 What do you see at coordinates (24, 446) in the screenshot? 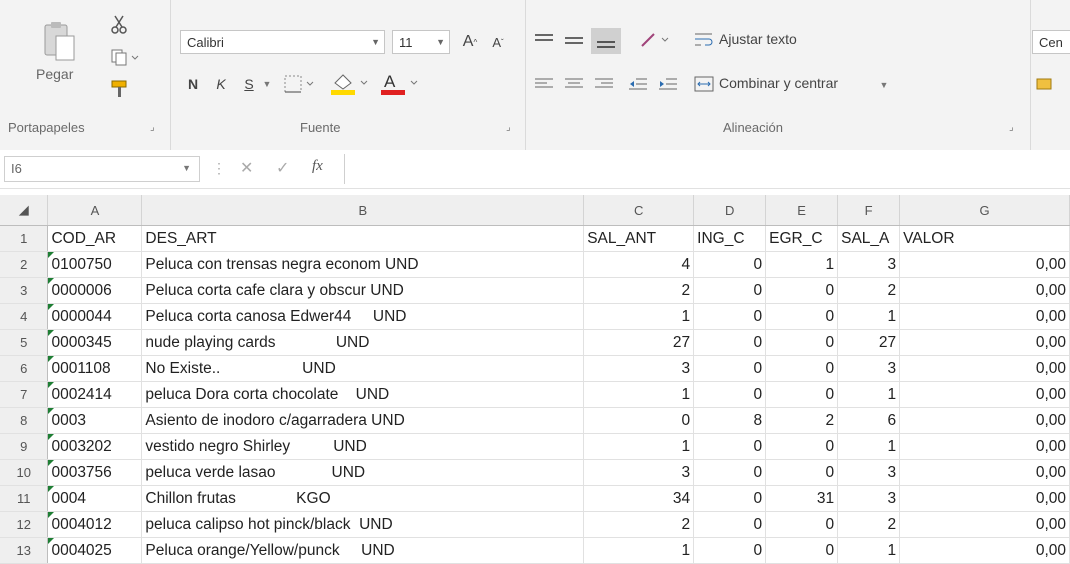
I see `row-header: 9` at bounding box center [24, 446].